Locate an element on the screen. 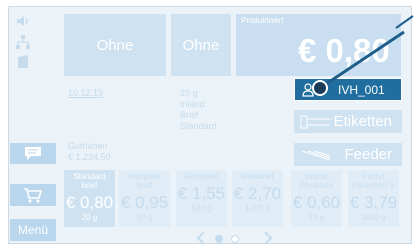 This screenshot has width=417, height=246. service-text: Standard is located at coordinates (198, 126).